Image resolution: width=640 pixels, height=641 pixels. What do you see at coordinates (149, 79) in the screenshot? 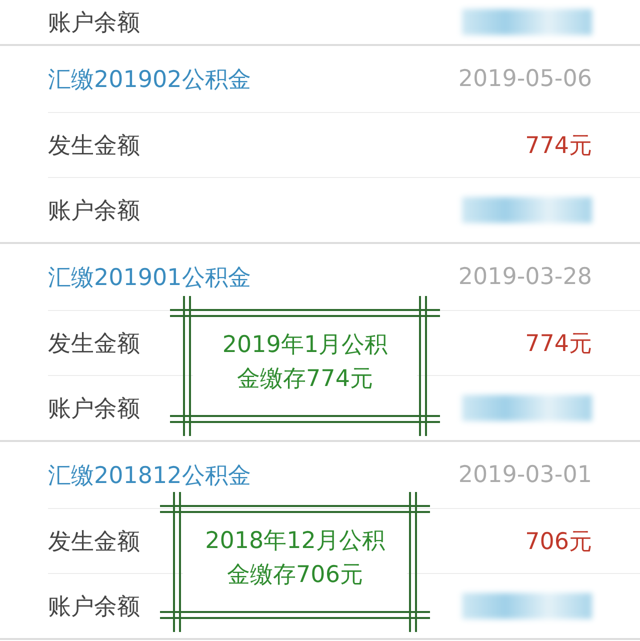
I see `record-title: 汇缴201902公积金` at bounding box center [149, 79].